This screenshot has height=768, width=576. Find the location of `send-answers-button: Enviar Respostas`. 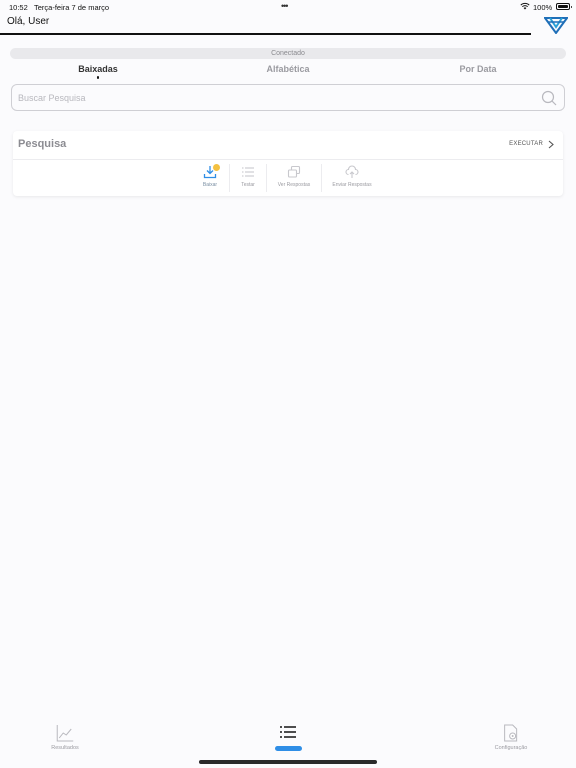

send-answers-button: Enviar Respostas is located at coordinates (352, 178).